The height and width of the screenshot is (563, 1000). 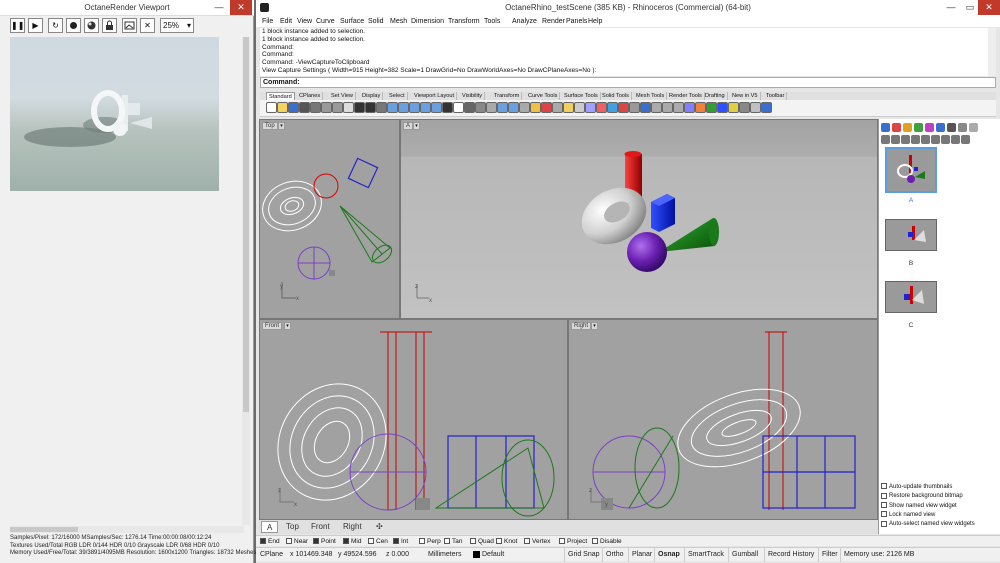 What do you see at coordinates (581, 96) in the screenshot?
I see `tab-surface-tools: Surface Tools` at bounding box center [581, 96].